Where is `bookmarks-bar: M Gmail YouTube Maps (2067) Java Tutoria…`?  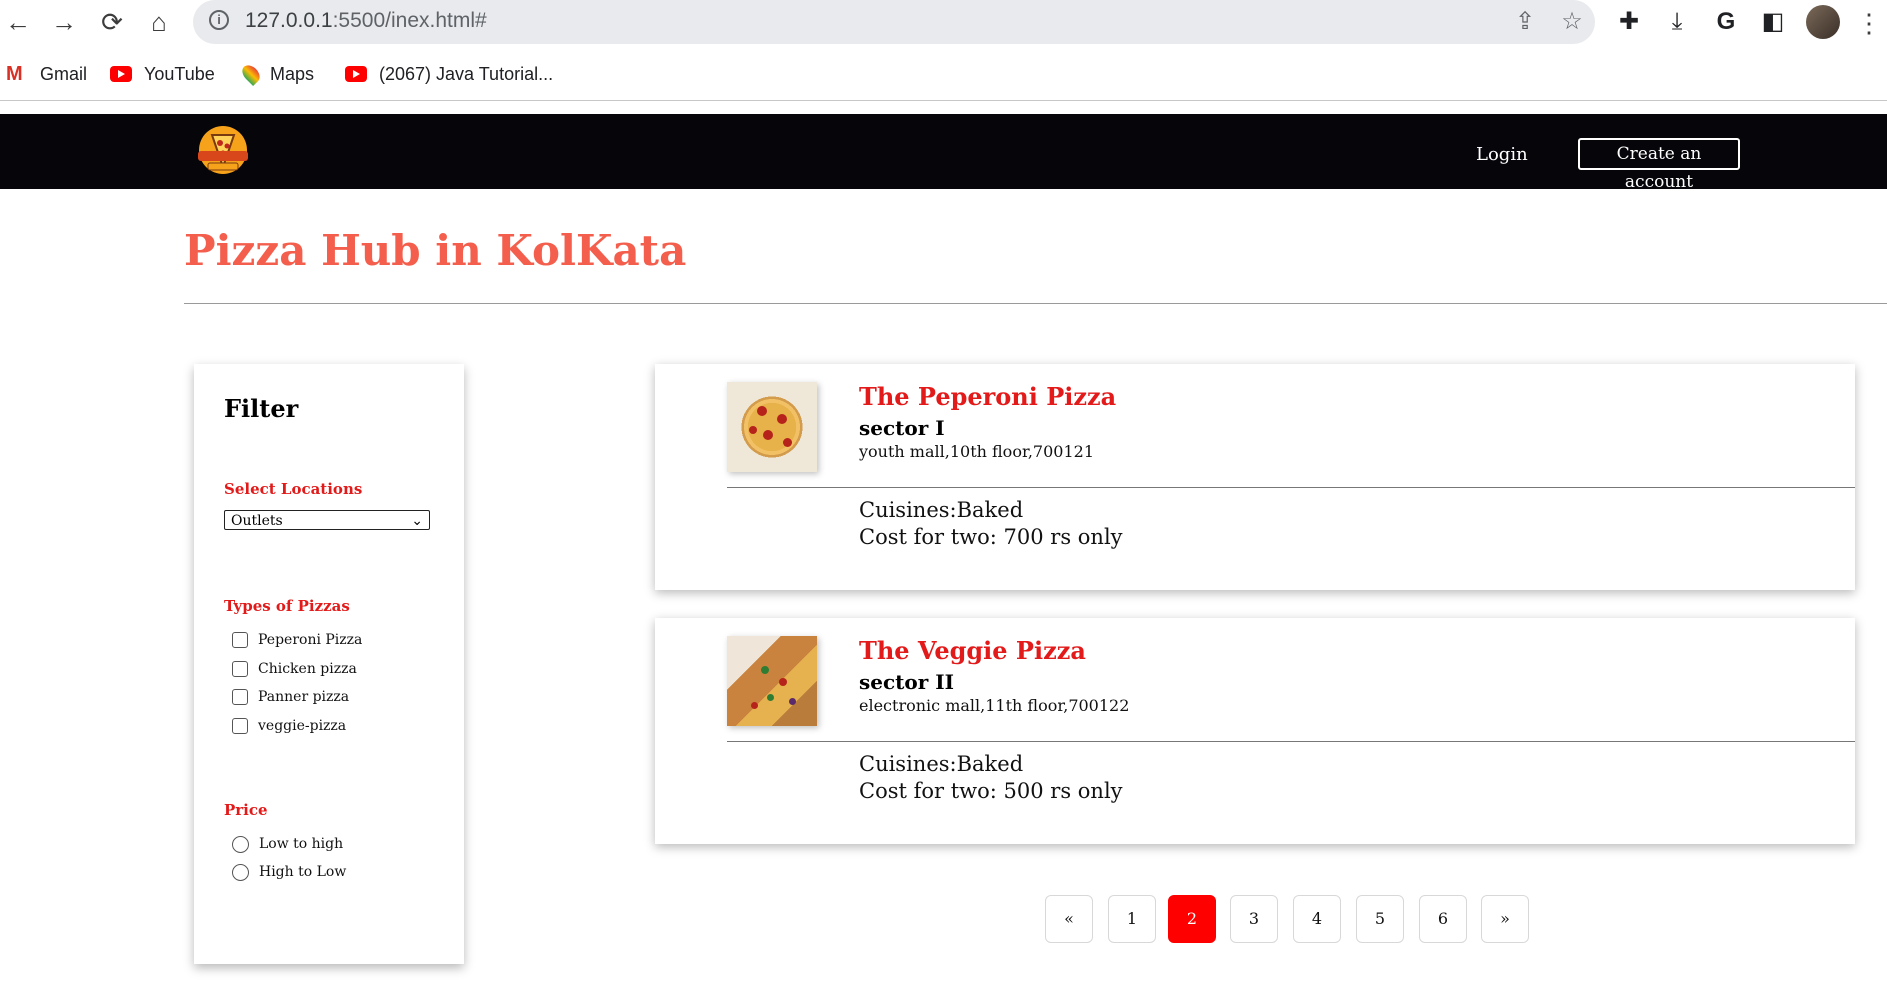
bookmarks-bar: M Gmail YouTube Maps (2067) Java Tutoria… is located at coordinates (943, 73).